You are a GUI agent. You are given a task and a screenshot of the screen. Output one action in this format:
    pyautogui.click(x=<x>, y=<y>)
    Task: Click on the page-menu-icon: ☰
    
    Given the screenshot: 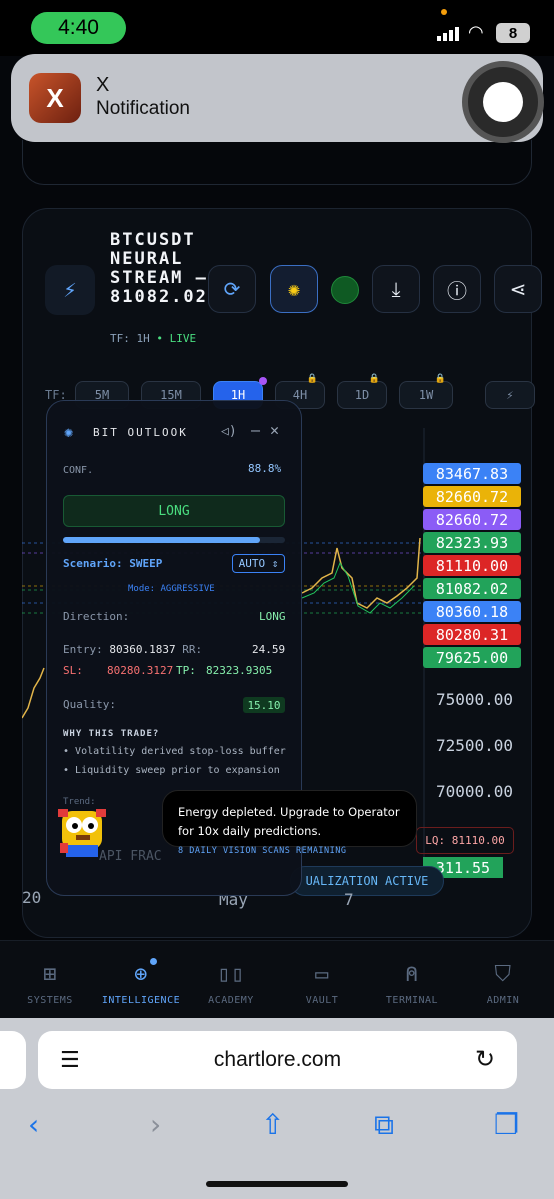 What is the action you would take?
    pyautogui.click(x=70, y=1060)
    